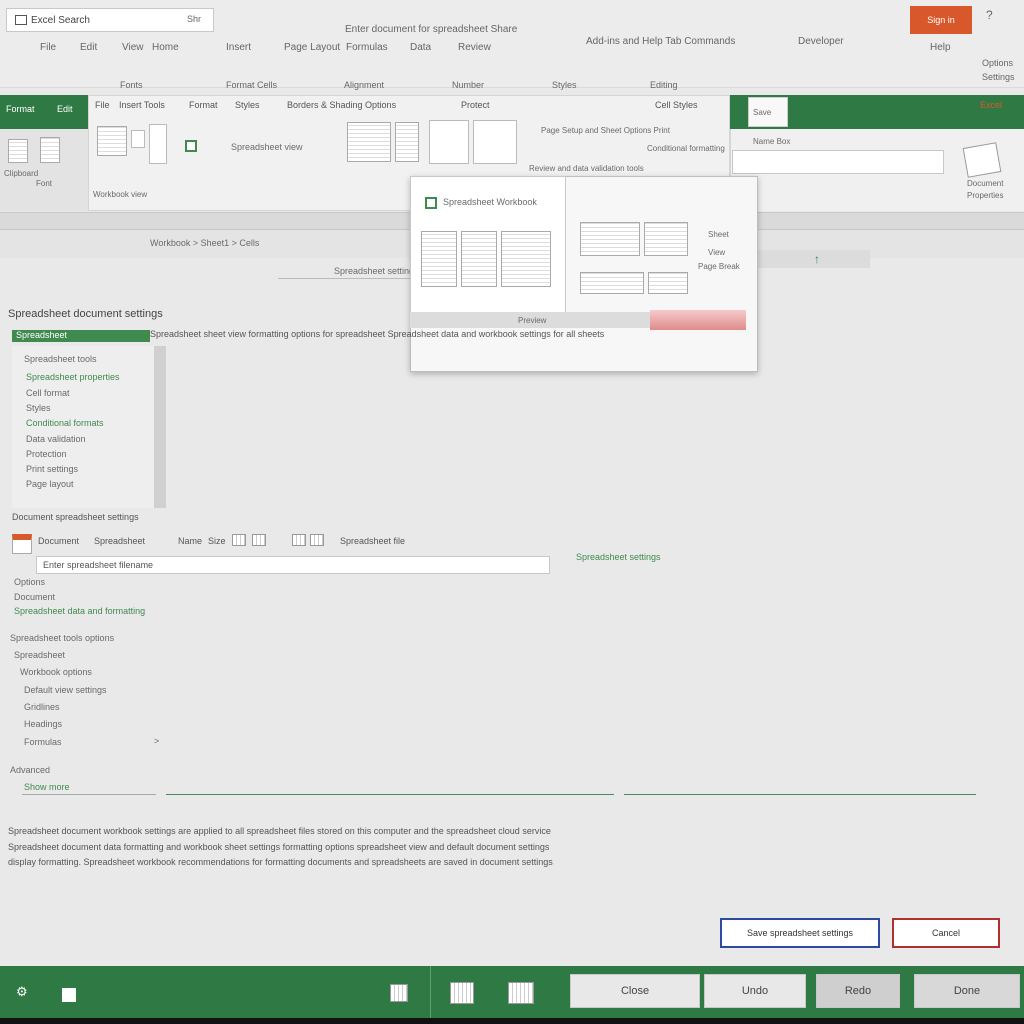 The image size is (1024, 1024). What do you see at coordinates (191, 146) in the screenshot?
I see `spreadsheet-icon` at bounding box center [191, 146].